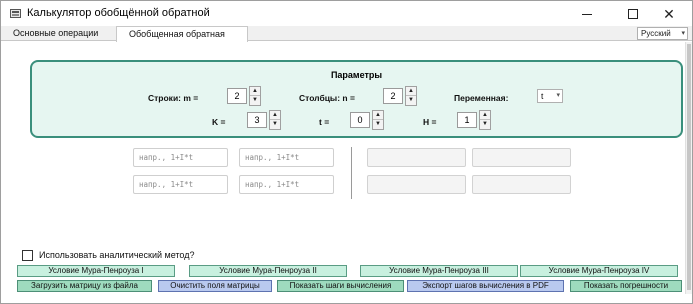 Image resolution: width=693 pixels, height=304 pixels. I want to click on export-pdf-button: Экспорт шагов вычисления в PDF, so click(485, 286).